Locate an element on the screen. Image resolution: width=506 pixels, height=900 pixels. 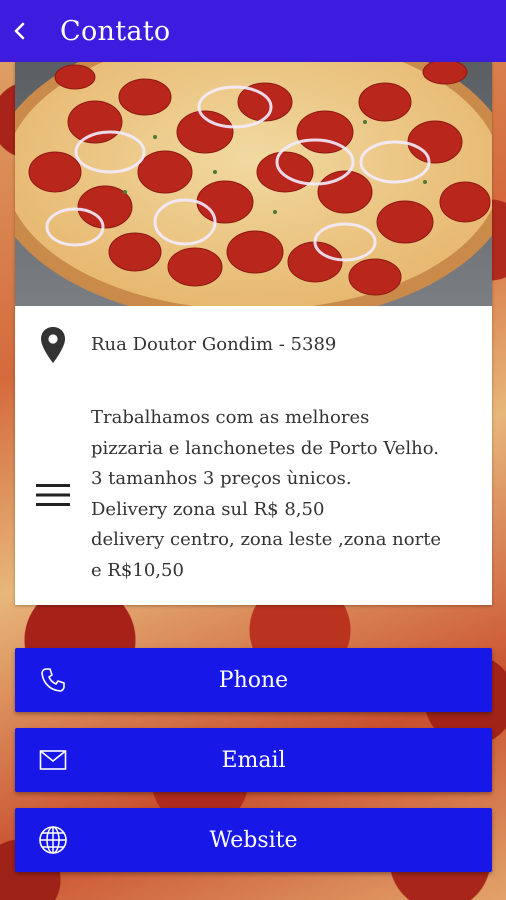
description-line: Trabalhamos com as melhores is located at coordinates (230, 417).